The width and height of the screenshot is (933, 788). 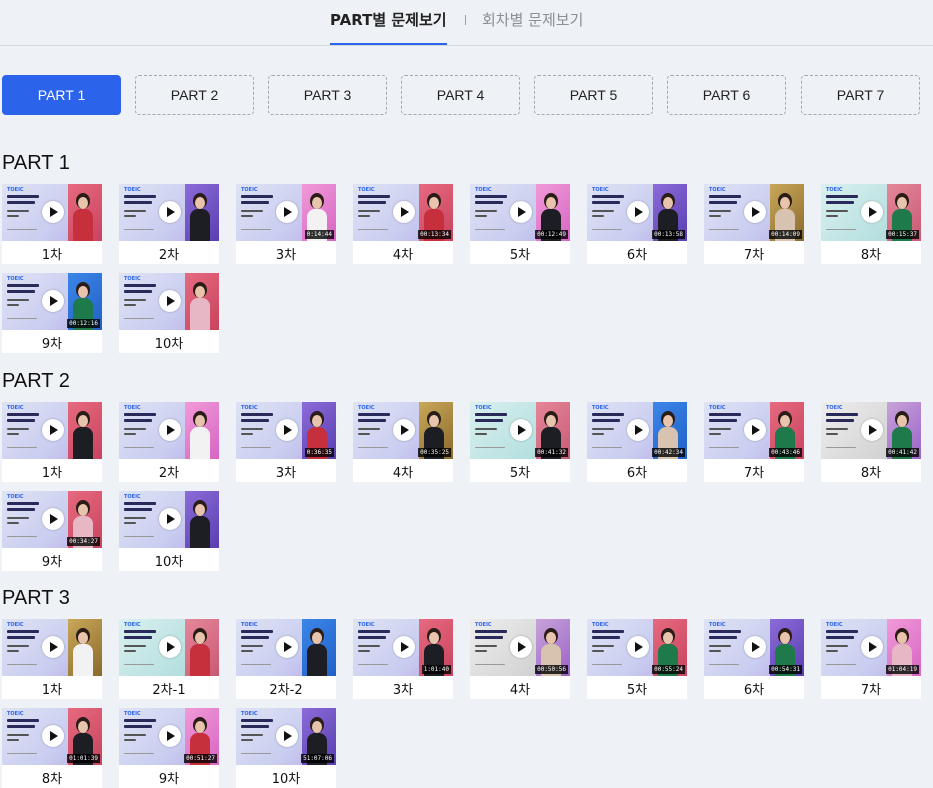 What do you see at coordinates (593, 95) in the screenshot?
I see `part-button-5: PART 5` at bounding box center [593, 95].